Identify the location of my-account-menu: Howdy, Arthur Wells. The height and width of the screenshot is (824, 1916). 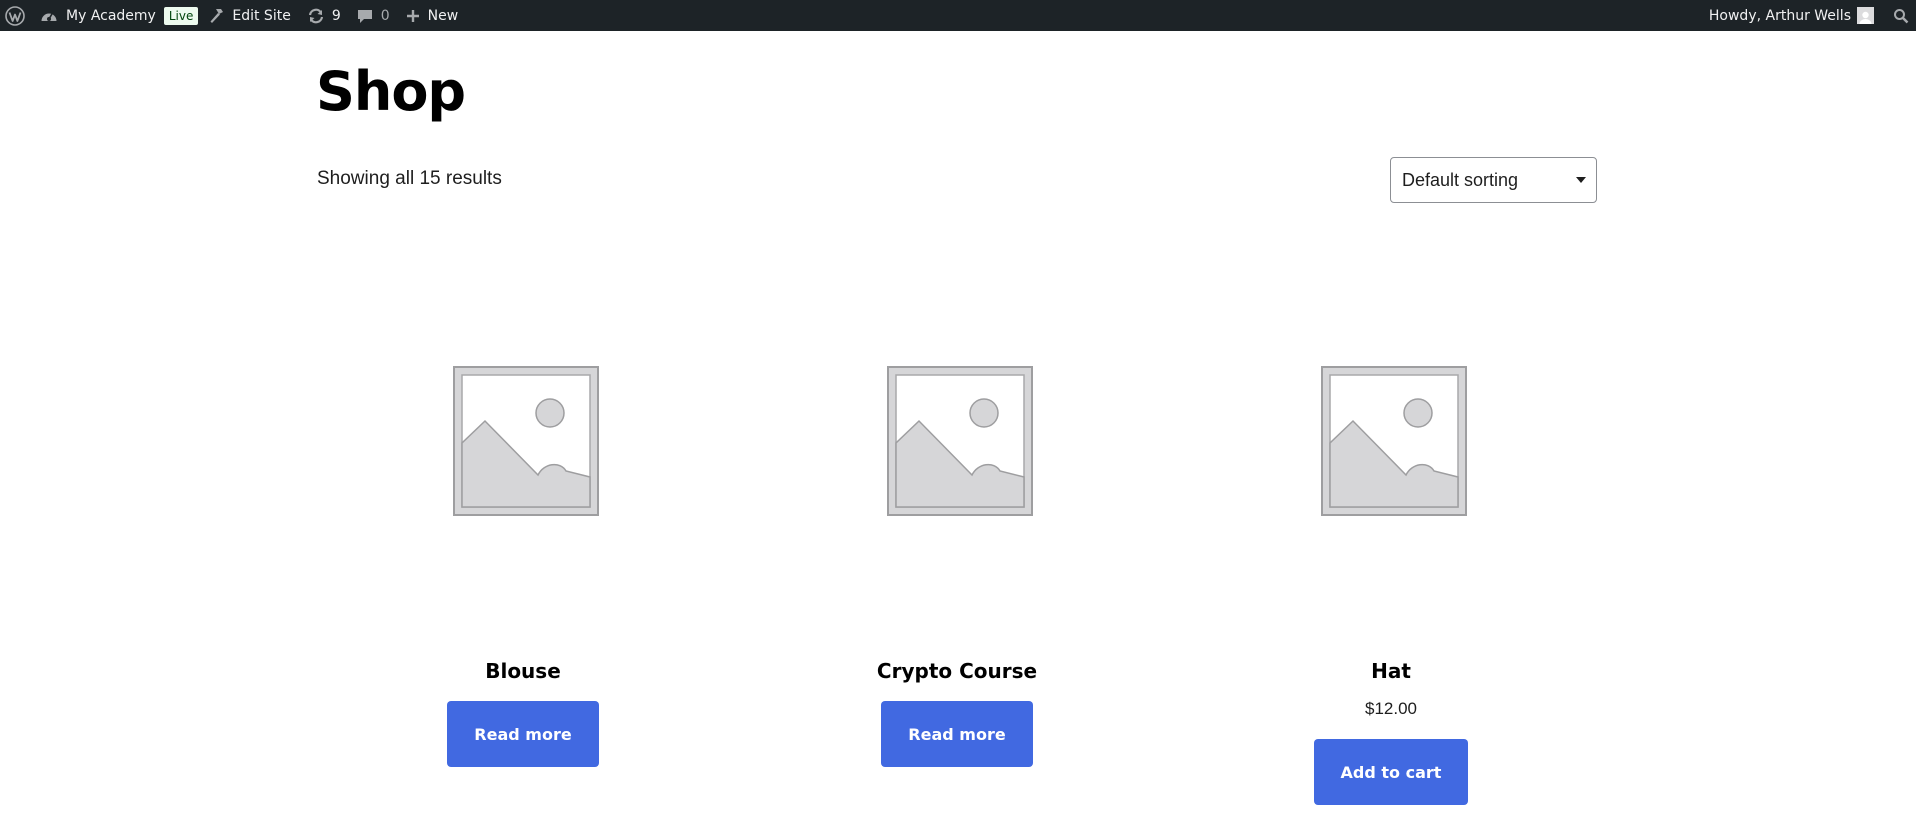
(1794, 15).